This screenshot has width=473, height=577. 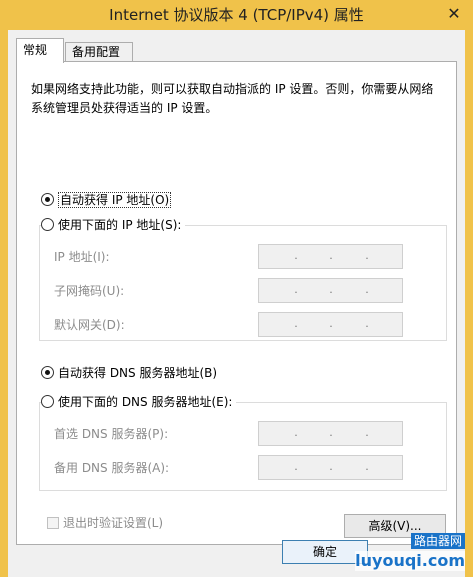 I want to click on window-title: Internet 协议版本 4 (TCP/IPv4) 属性, so click(x=236, y=15).